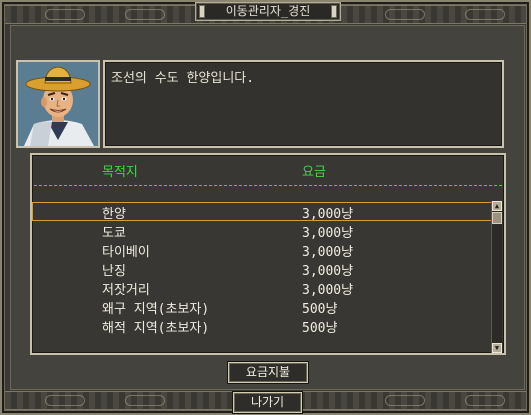 This screenshot has height=415, width=531. I want to click on destination-name: 해적 지역(초보자), so click(156, 328).